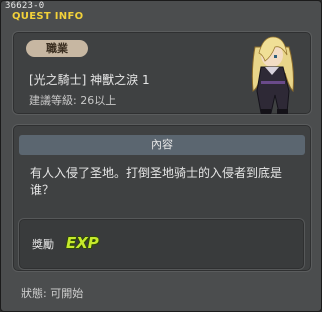  What do you see at coordinates (272, 75) in the screenshot?
I see `npc-portrait-icon` at bounding box center [272, 75].